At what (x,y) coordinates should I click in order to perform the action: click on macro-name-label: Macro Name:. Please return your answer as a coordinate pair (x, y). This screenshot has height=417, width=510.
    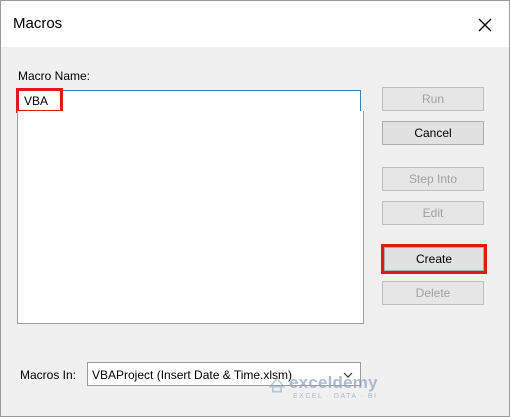
    Looking at the image, I should click on (54, 76).